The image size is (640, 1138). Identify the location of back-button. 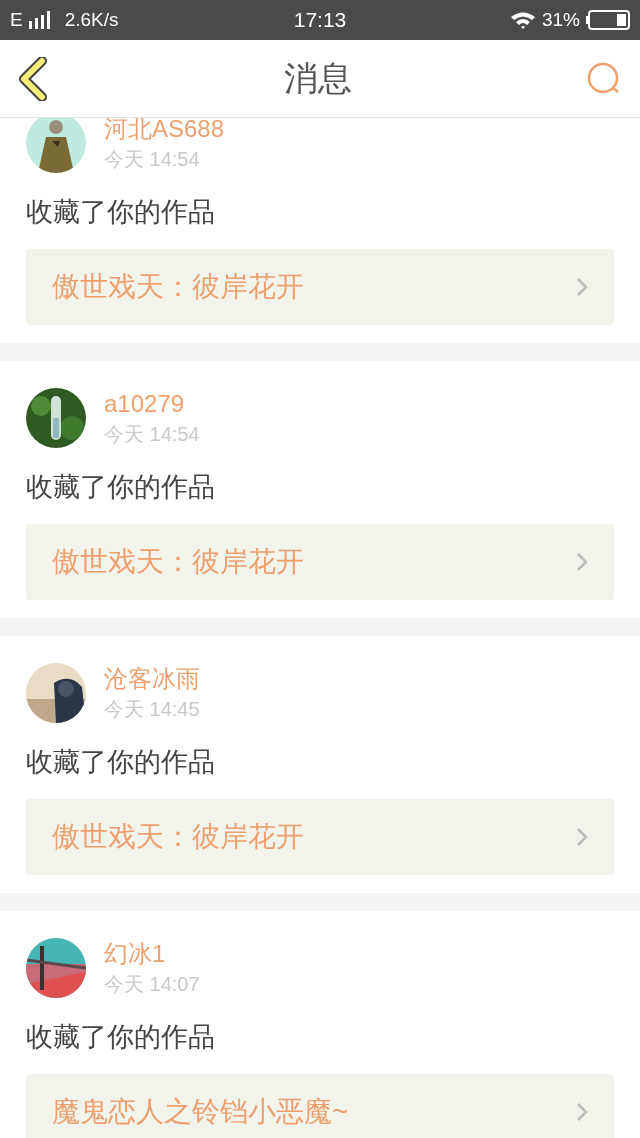
(34, 78).